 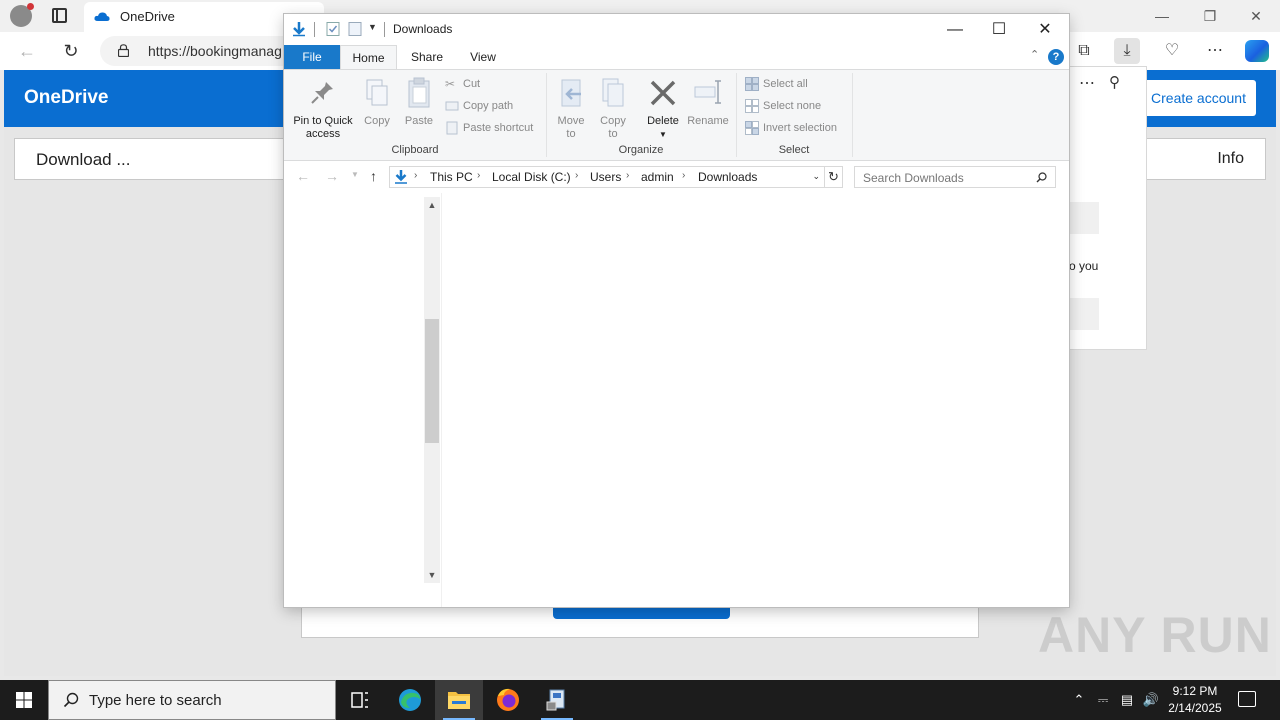 I want to click on address-bar: https://bookingmanag, so click(x=200, y=51).